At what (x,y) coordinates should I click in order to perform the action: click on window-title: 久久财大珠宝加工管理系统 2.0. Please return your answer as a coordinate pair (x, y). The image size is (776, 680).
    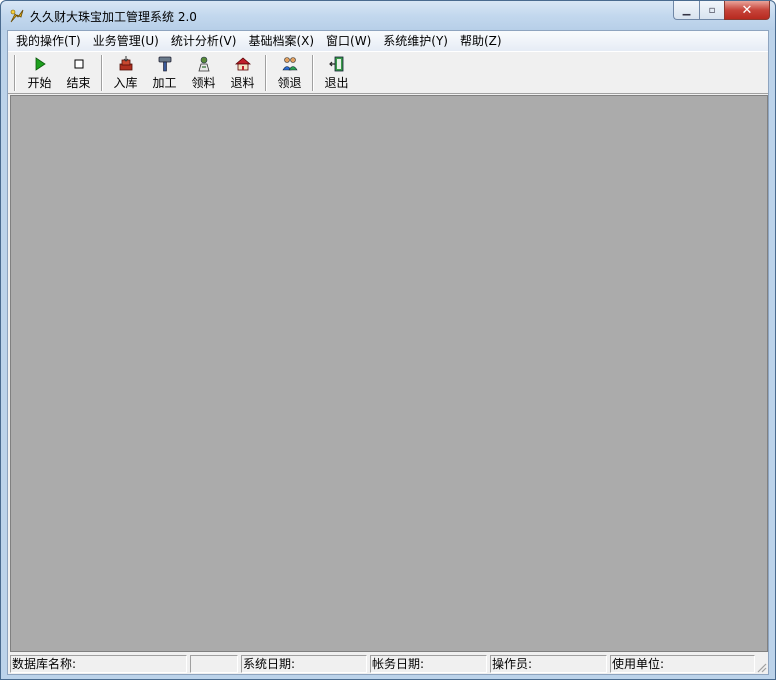
    Looking at the image, I should click on (113, 17).